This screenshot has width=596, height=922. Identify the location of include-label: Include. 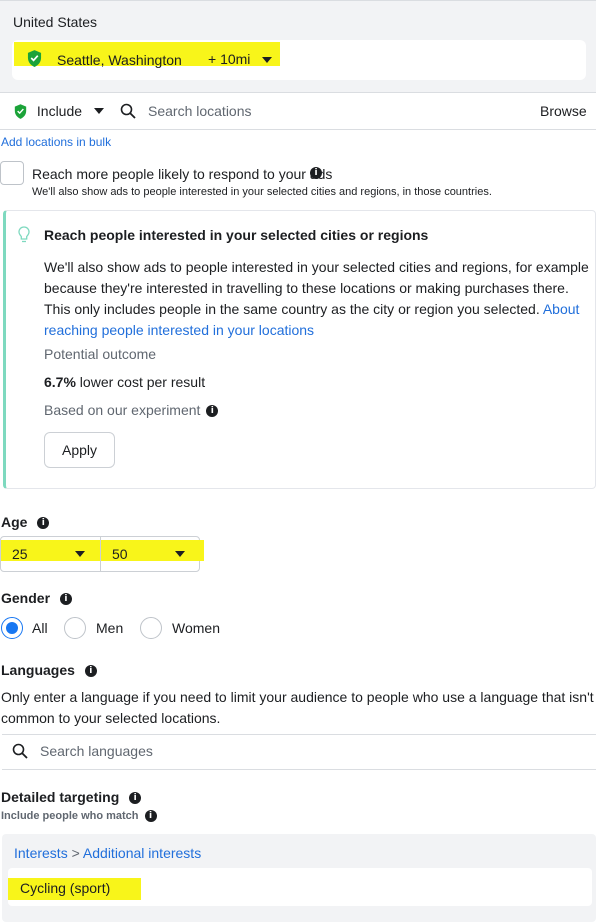
(59, 111).